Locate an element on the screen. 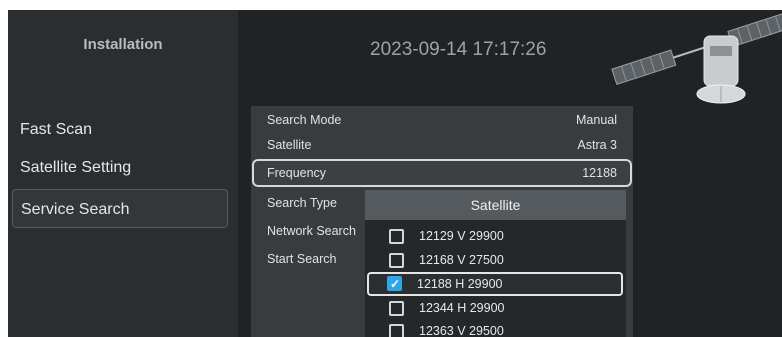 The image size is (782, 337). check-icon: ✓ is located at coordinates (395, 284).